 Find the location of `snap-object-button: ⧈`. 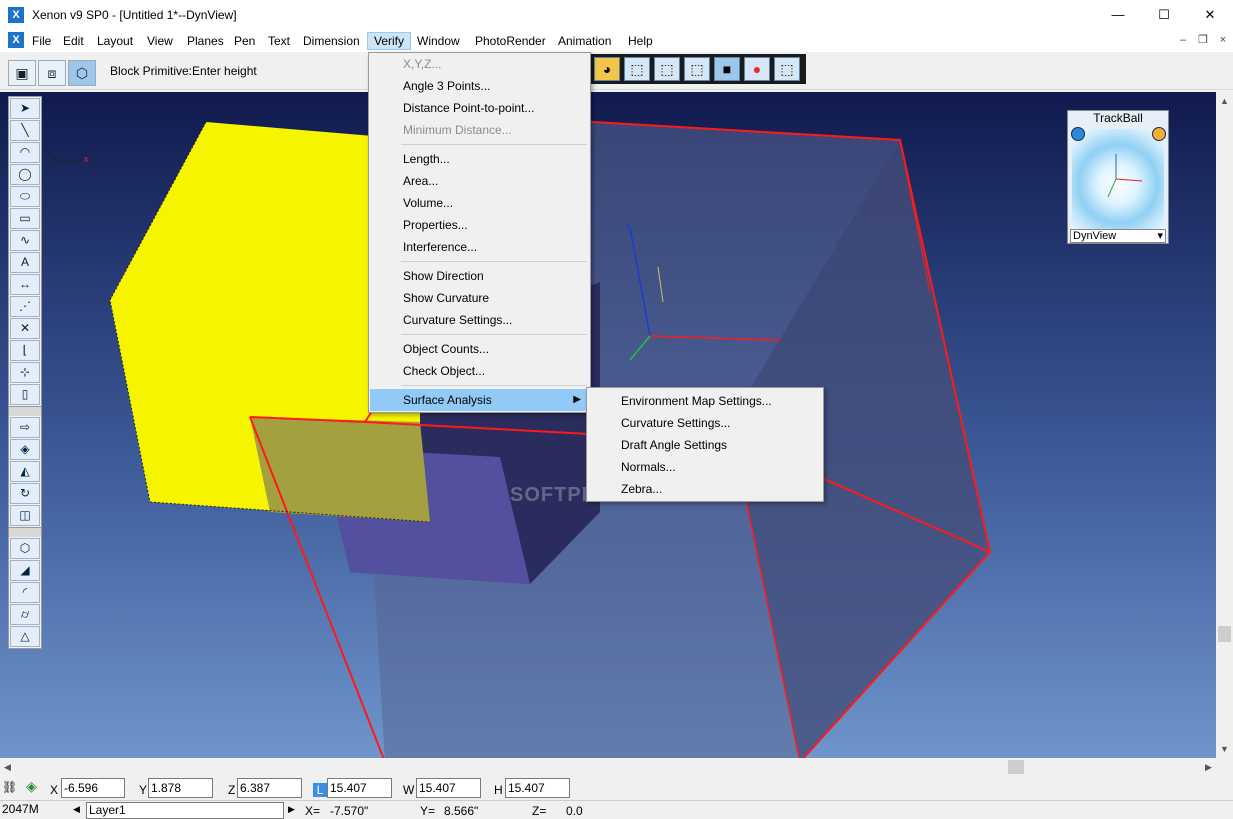

snap-object-button: ⧈ is located at coordinates (52, 73).